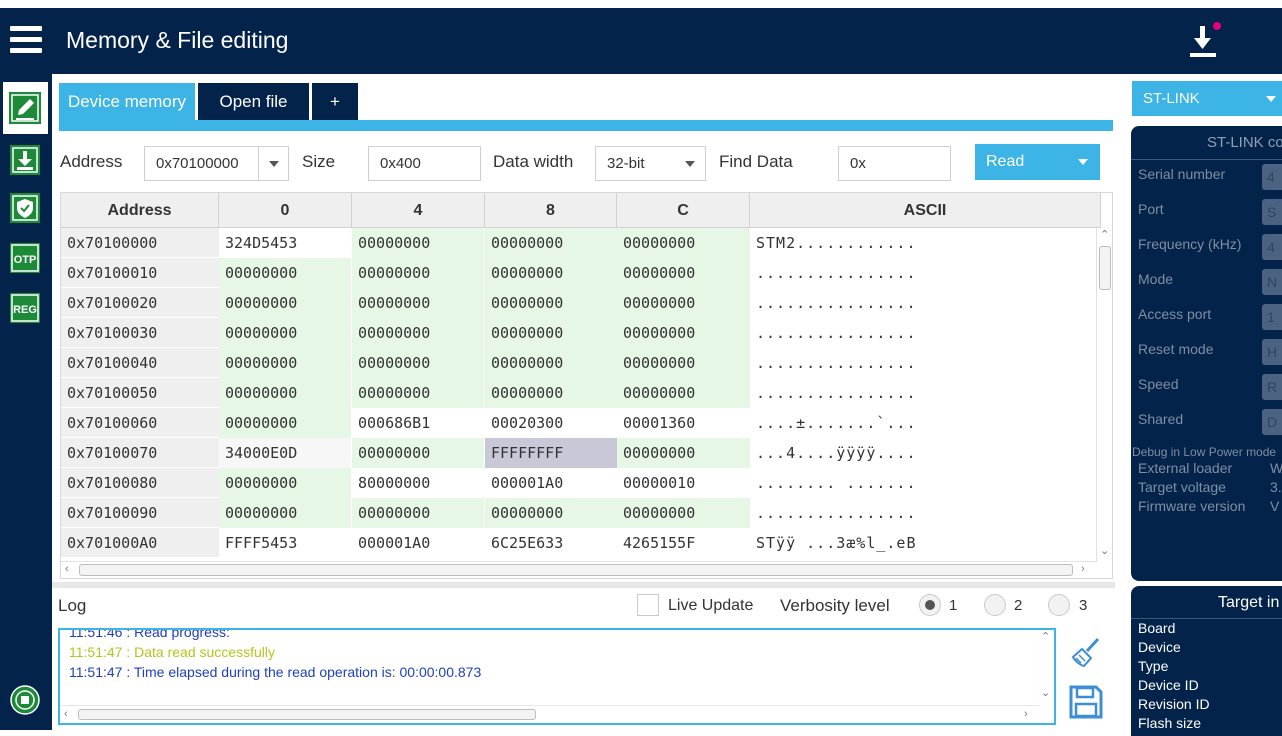 Image resolution: width=1282 pixels, height=736 pixels. What do you see at coordinates (1272, 247) in the screenshot?
I see `frequency-field: 4` at bounding box center [1272, 247].